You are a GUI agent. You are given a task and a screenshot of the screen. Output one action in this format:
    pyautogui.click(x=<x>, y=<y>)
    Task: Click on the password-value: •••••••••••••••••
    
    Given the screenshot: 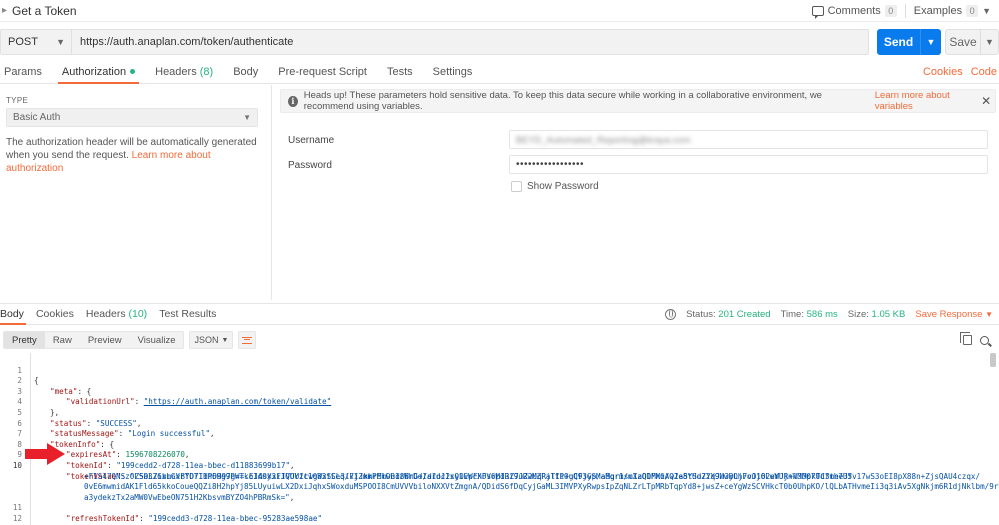 What is the action you would take?
    pyautogui.click(x=550, y=164)
    